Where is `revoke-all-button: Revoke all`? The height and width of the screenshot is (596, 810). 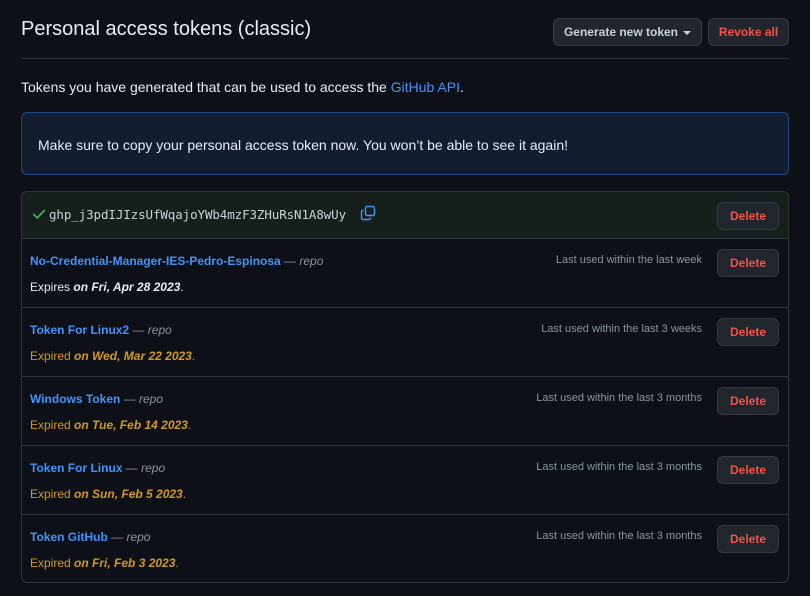 revoke-all-button: Revoke all is located at coordinates (748, 32).